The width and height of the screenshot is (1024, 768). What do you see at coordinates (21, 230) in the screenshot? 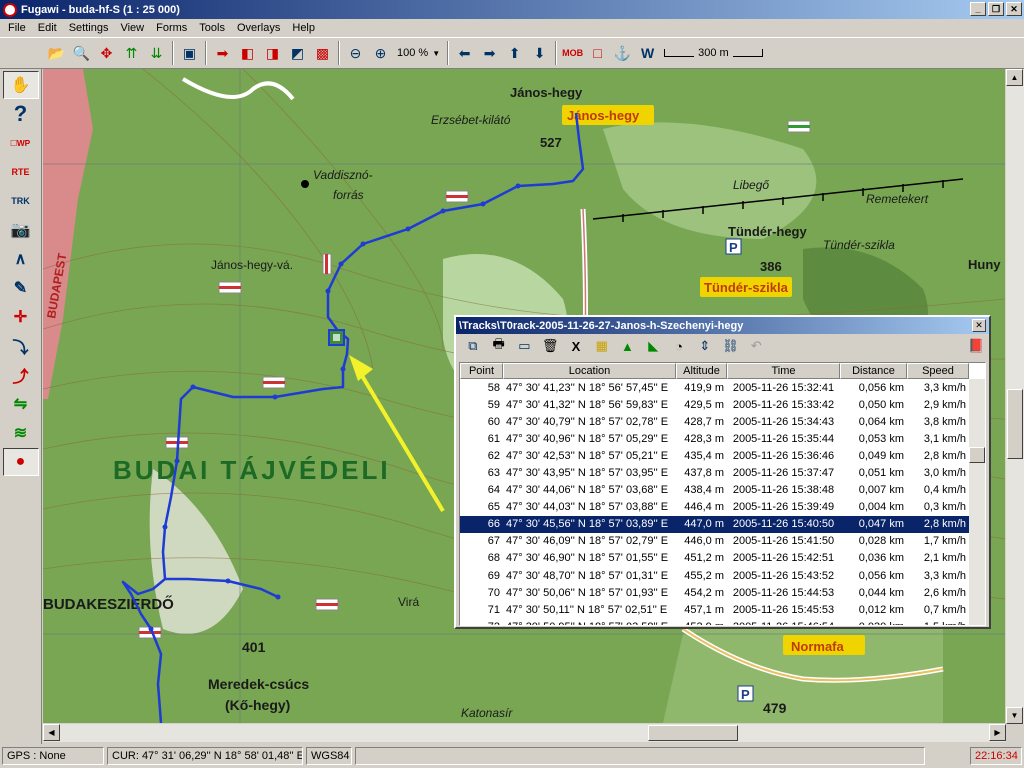
I see `camera-icon: 📷` at bounding box center [21, 230].